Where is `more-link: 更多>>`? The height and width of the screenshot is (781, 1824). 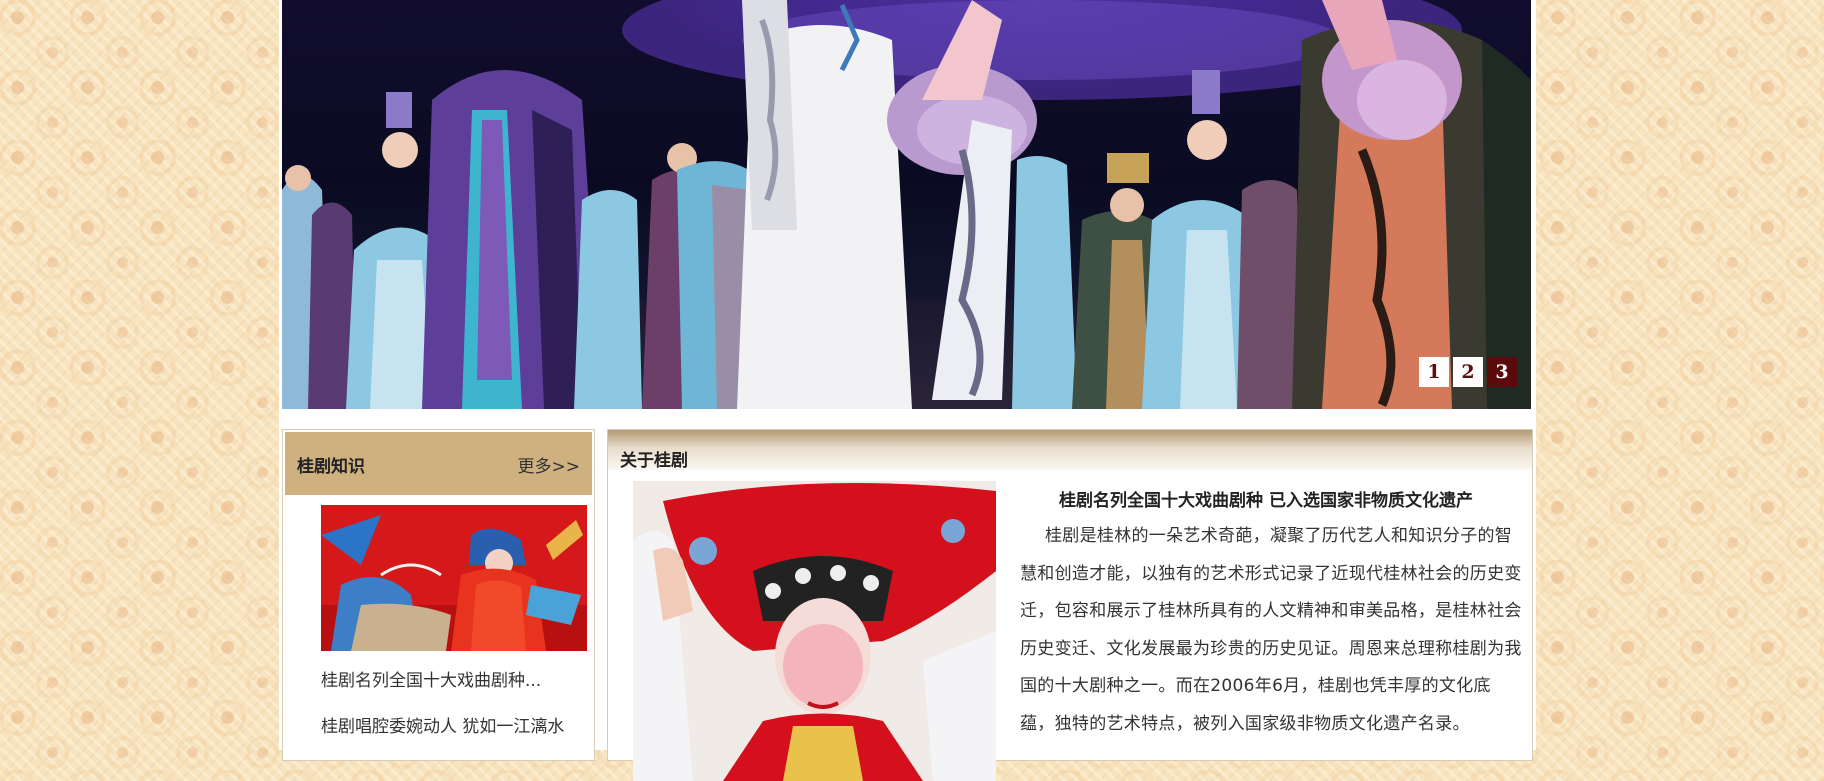 more-link: 更多>> is located at coordinates (549, 464).